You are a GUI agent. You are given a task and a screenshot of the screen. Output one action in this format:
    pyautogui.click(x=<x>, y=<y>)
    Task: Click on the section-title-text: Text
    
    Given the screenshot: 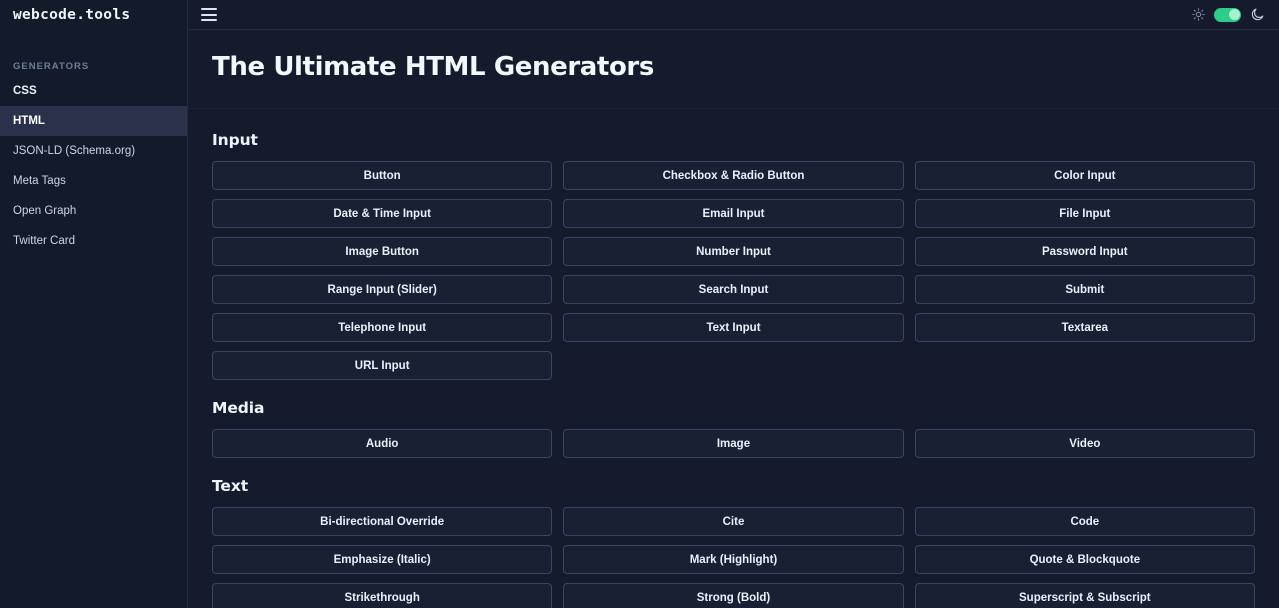 What is the action you would take?
    pyautogui.click(x=230, y=486)
    